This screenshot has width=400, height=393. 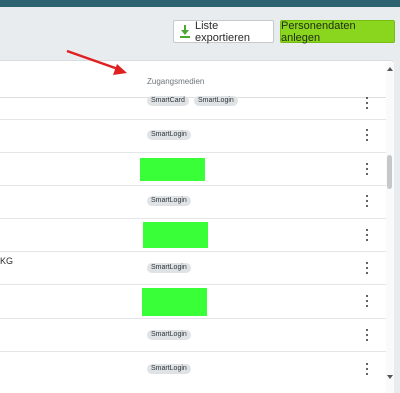 I want to click on table-row: SmartCard SmartLogin, so click(x=193, y=108).